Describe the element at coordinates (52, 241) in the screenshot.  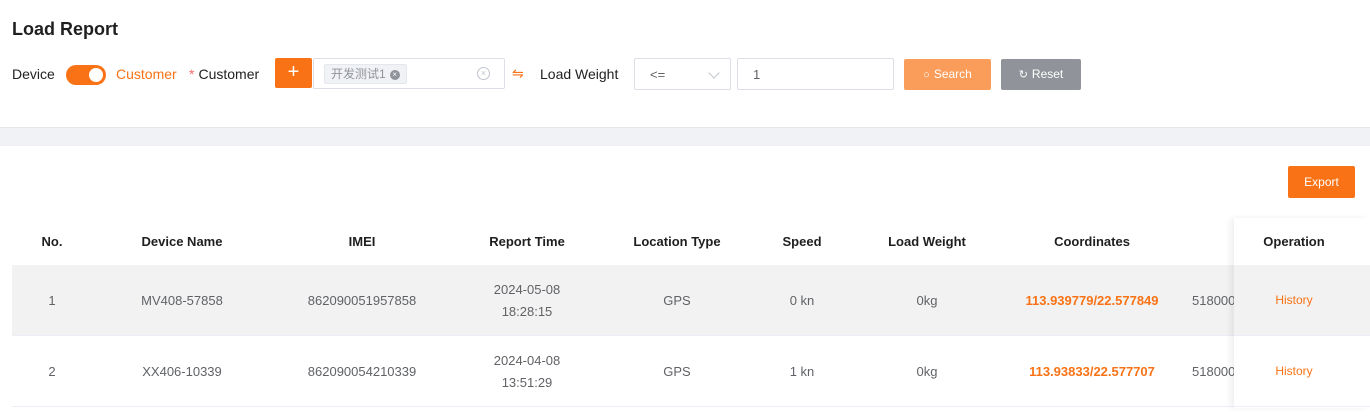
I see `col-no: No.` at that location.